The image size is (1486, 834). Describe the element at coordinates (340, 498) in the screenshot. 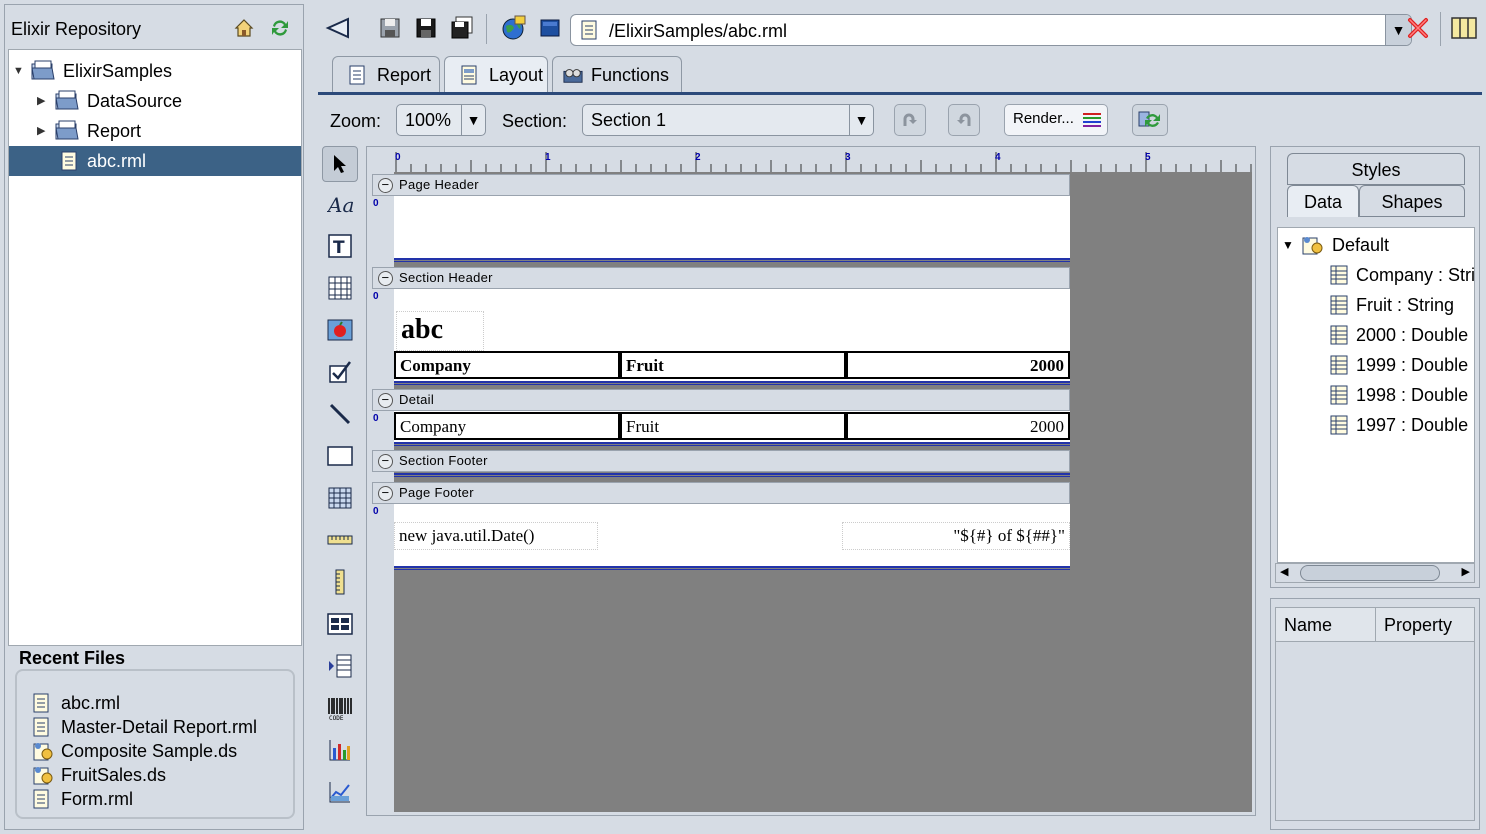

I see `crosstab-tool` at that location.